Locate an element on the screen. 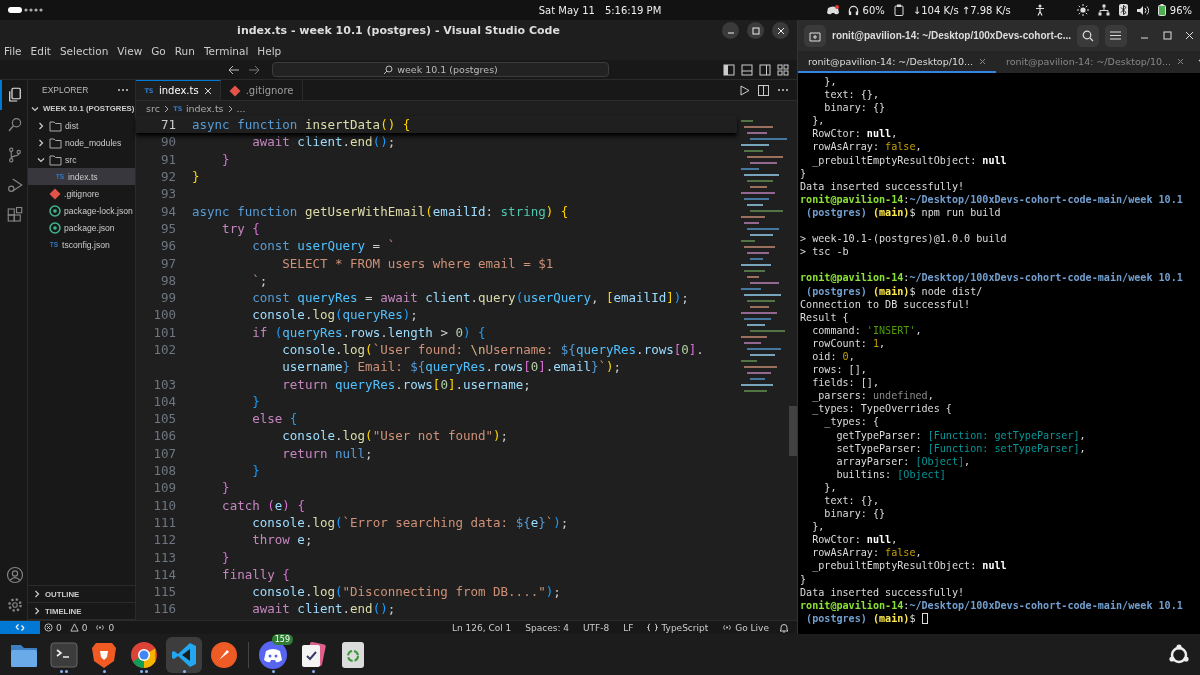  code-line: console.log(queryRes); is located at coordinates (334, 315).